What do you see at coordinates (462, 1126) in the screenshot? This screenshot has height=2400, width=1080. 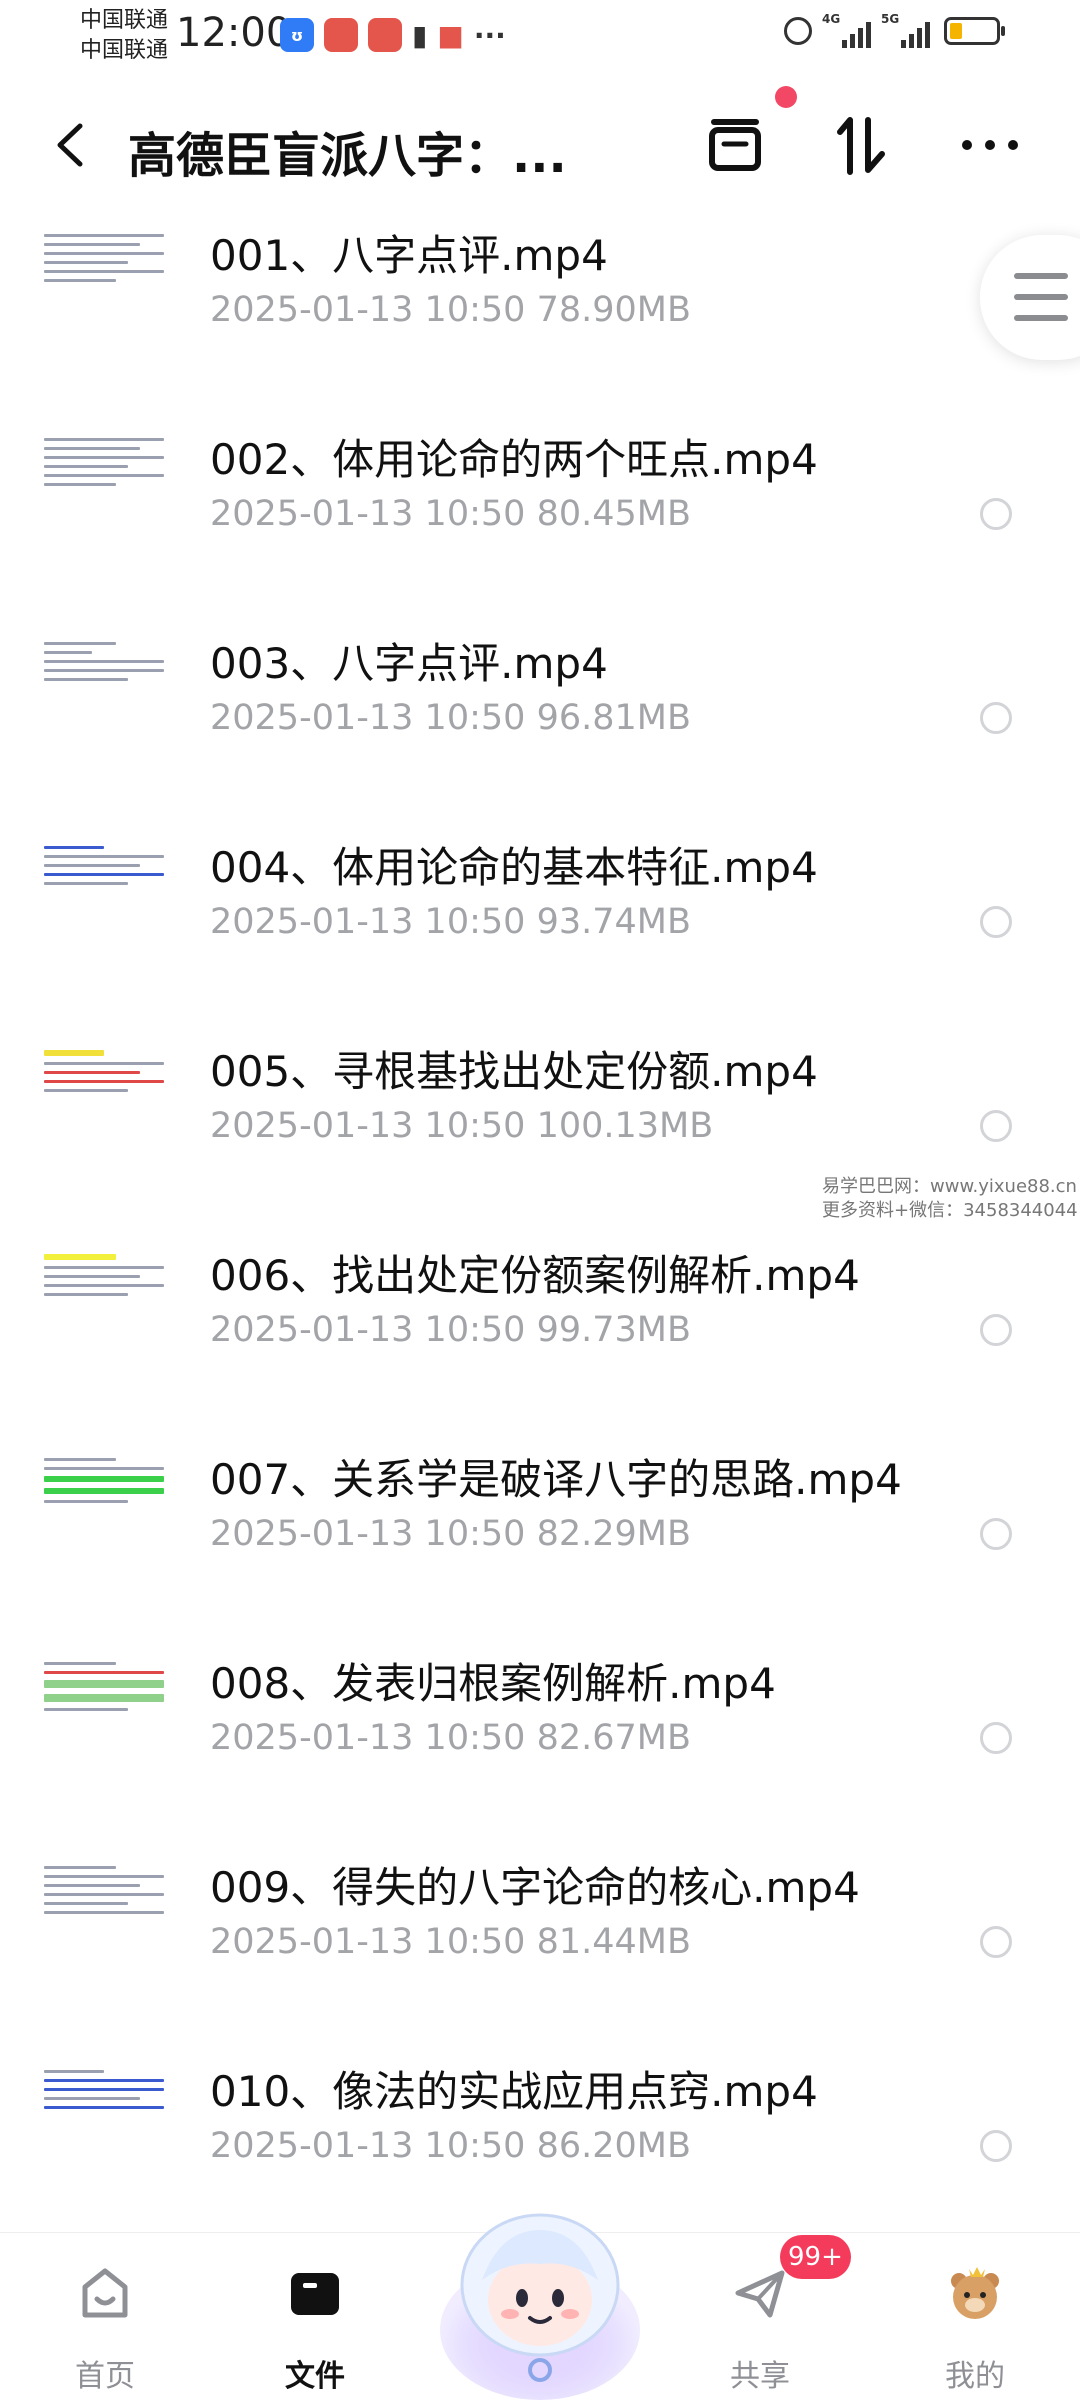 I see `file-meta: 2025-01-13 10:50 100.13MB` at bounding box center [462, 1126].